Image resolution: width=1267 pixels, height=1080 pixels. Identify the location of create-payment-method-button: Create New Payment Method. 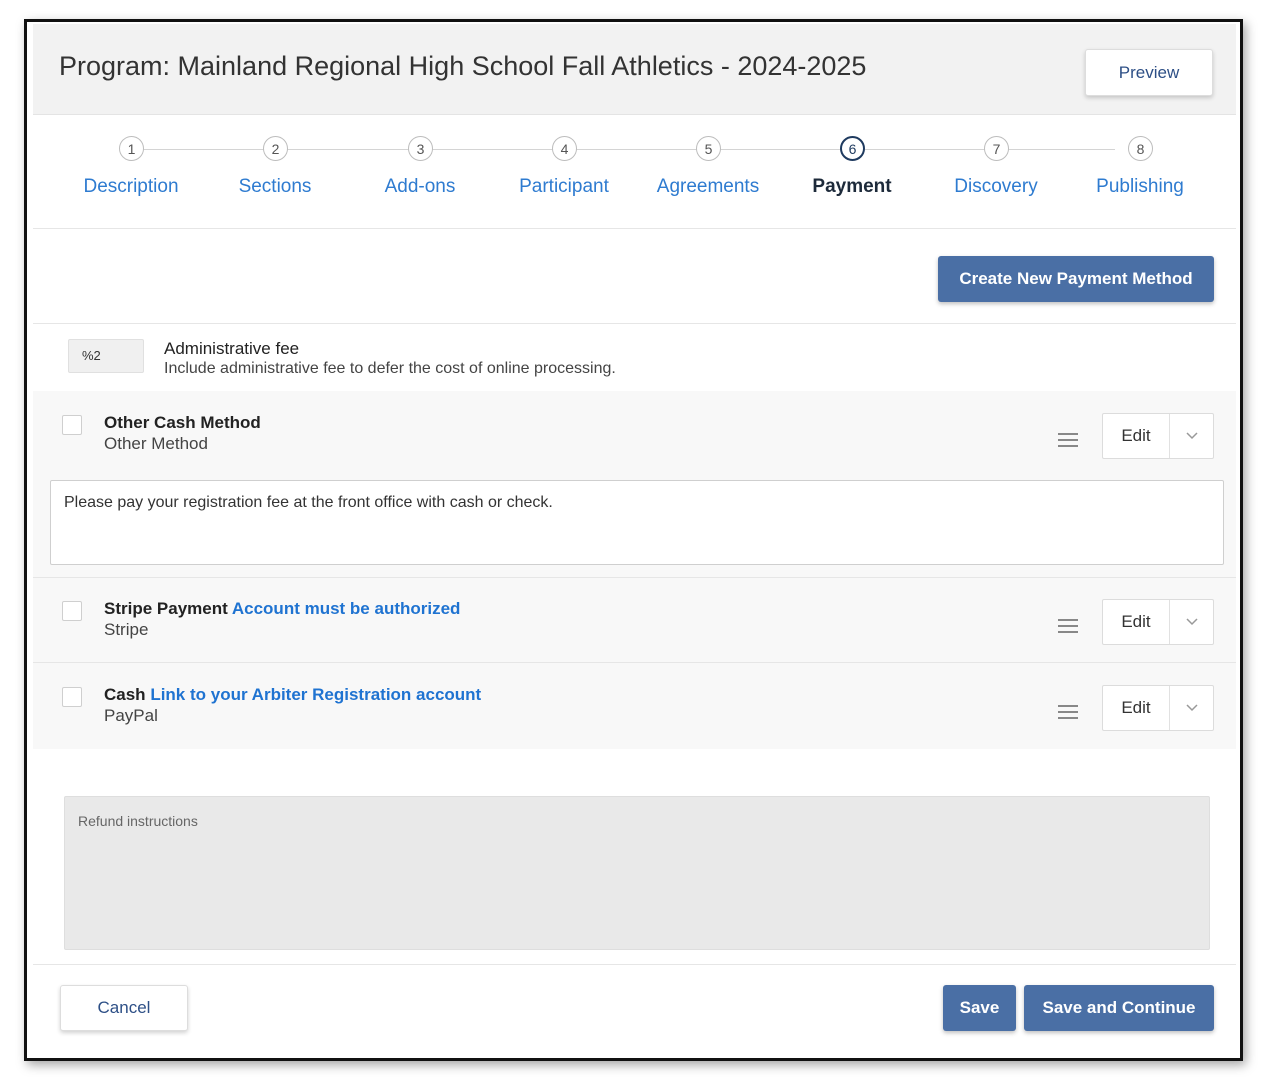
(1076, 279).